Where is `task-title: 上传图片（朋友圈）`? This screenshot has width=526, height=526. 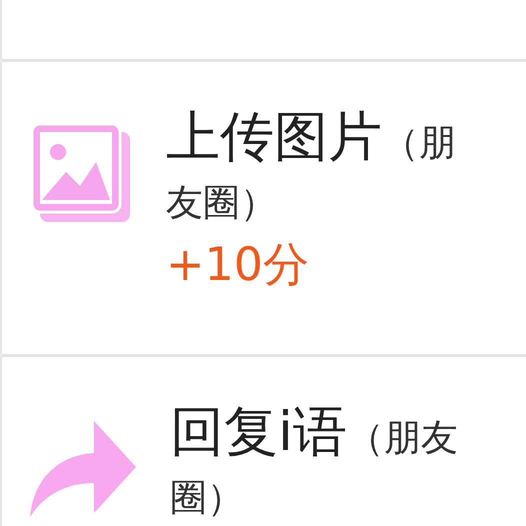
task-title: 上传图片（朋友圈） is located at coordinates (311, 168).